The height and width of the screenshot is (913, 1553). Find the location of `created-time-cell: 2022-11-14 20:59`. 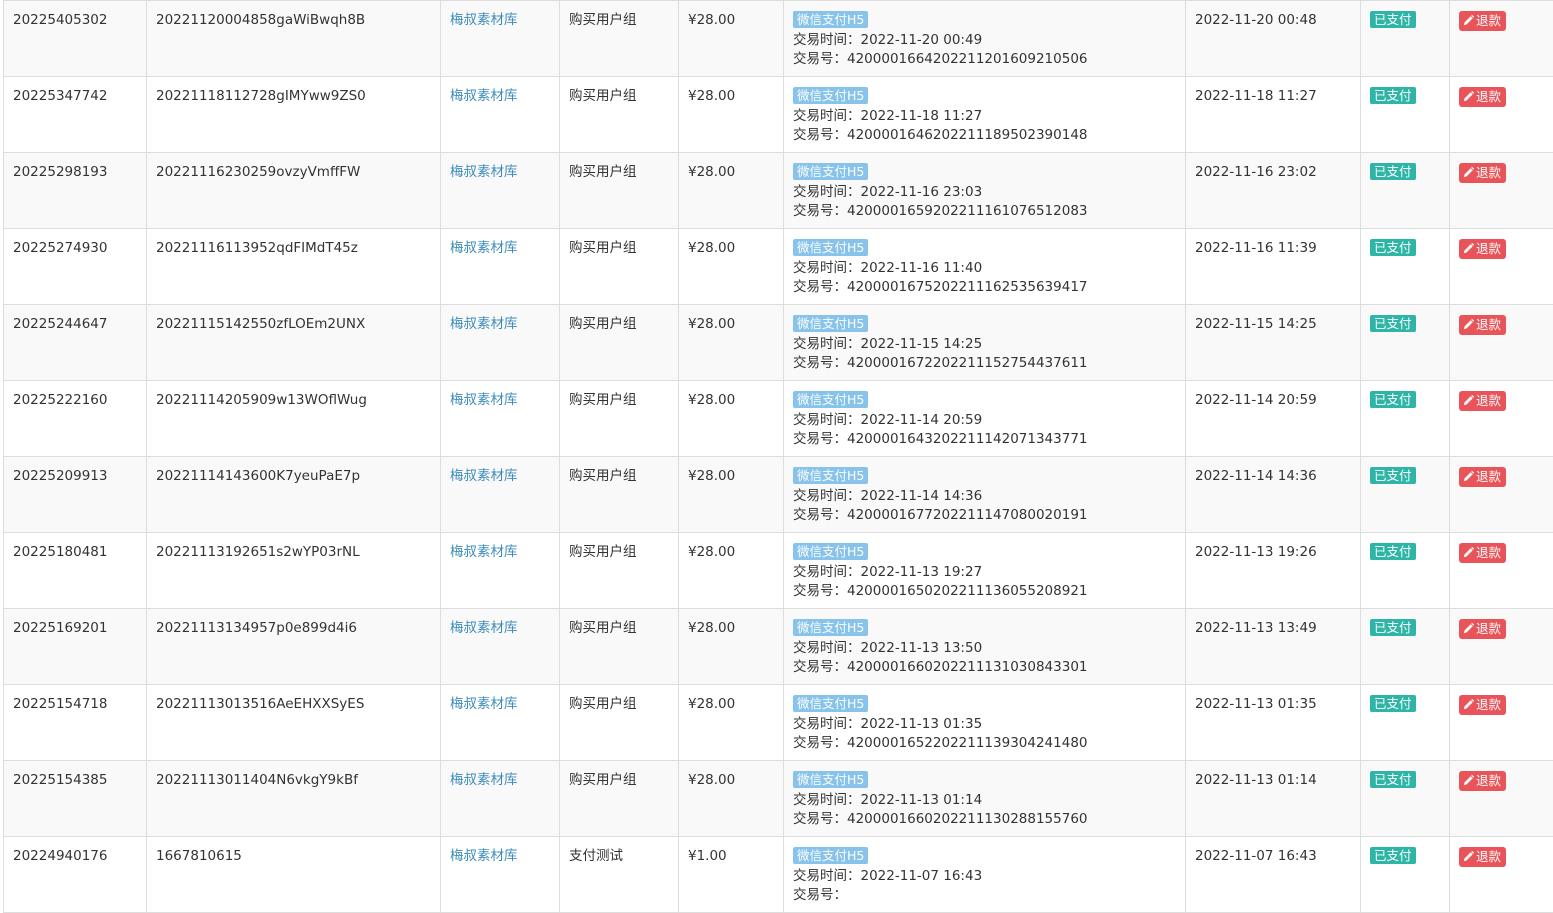

created-time-cell: 2022-11-14 20:59 is located at coordinates (1273, 419).